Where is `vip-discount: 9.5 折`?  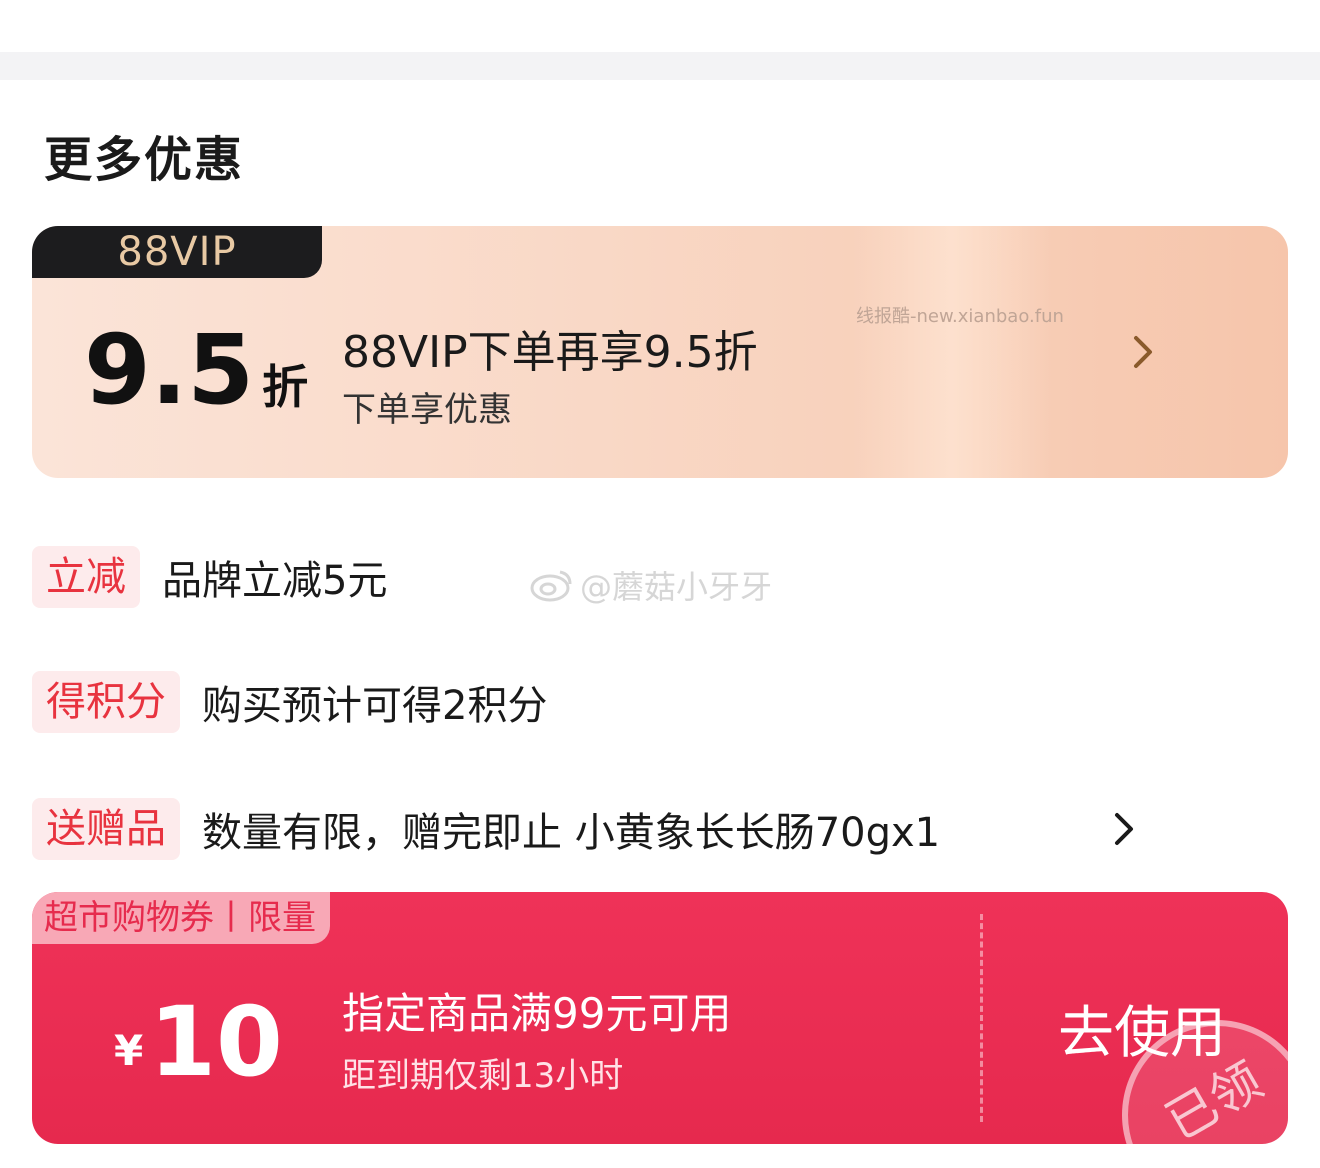
vip-discount: 9.5 折 is located at coordinates (196, 370).